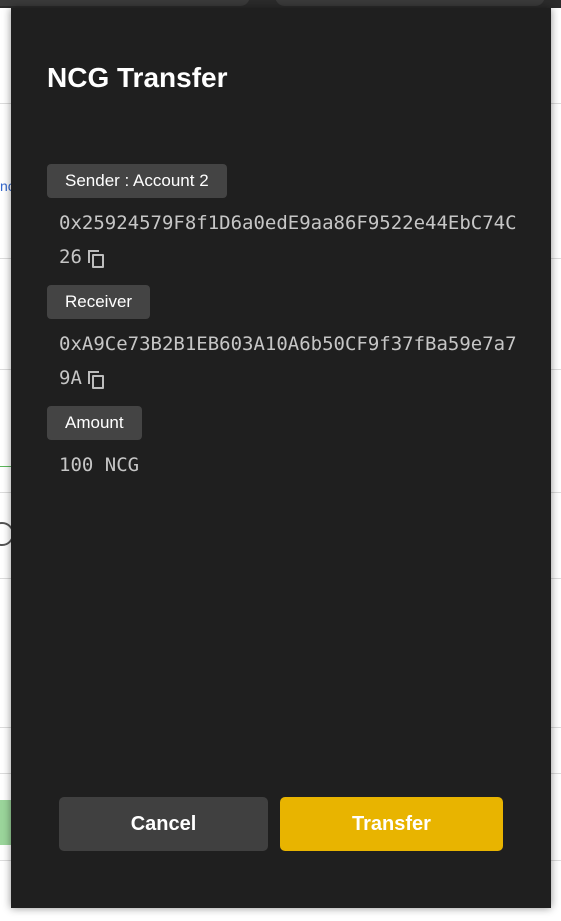 The image size is (561, 921). What do you see at coordinates (137, 77) in the screenshot?
I see `dialog-title: NCG Transfer` at bounding box center [137, 77].